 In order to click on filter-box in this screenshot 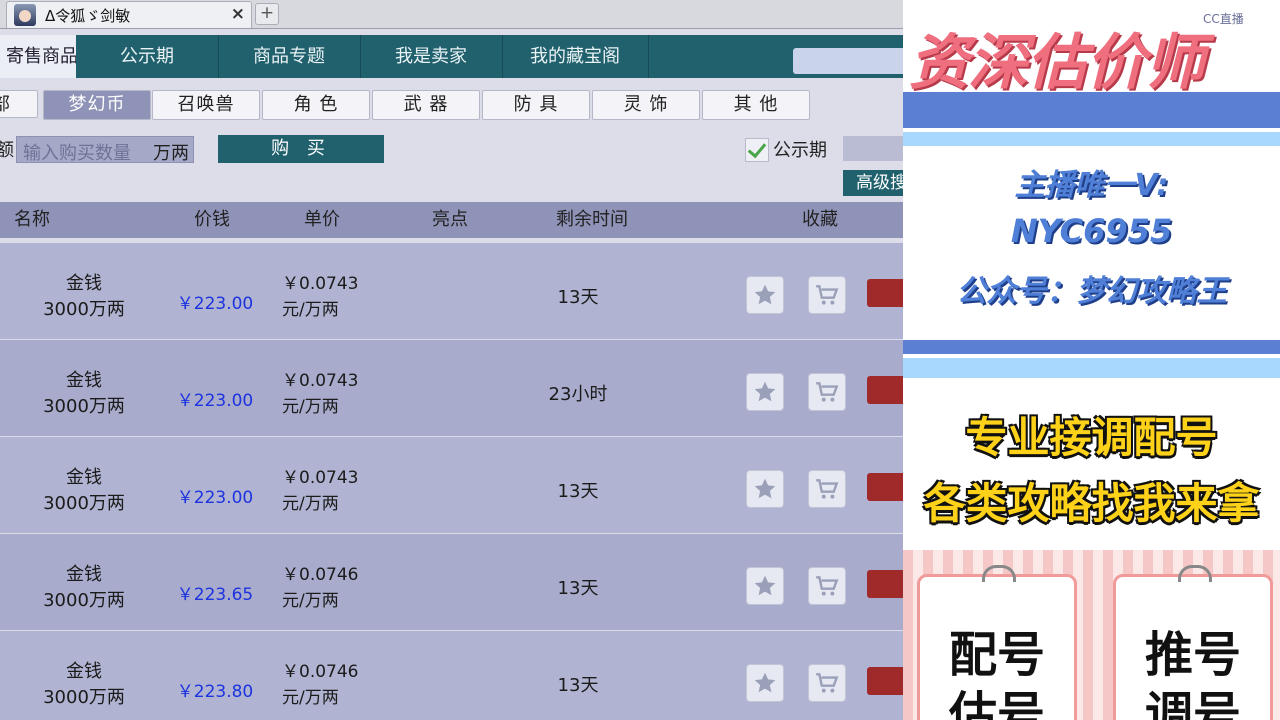, I will do `click(873, 148)`.